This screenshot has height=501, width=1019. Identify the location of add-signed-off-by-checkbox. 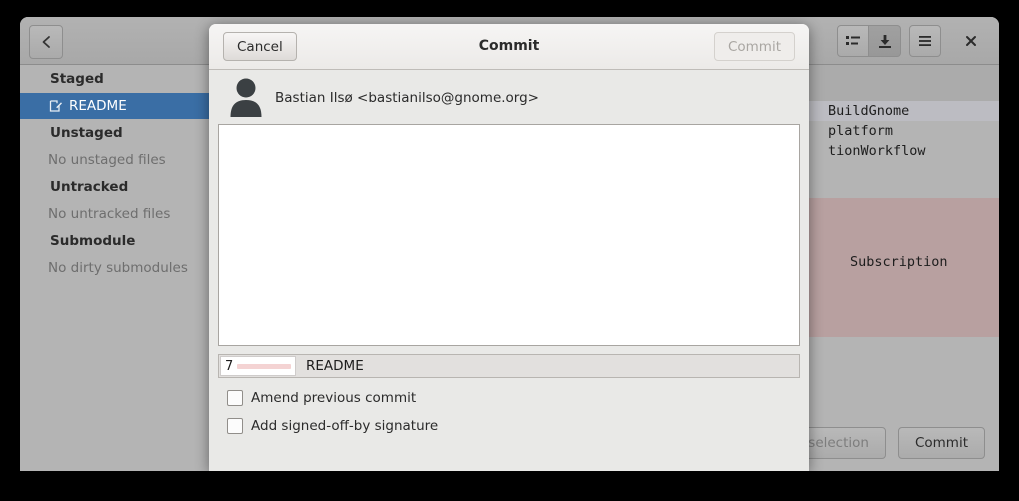
(235, 426).